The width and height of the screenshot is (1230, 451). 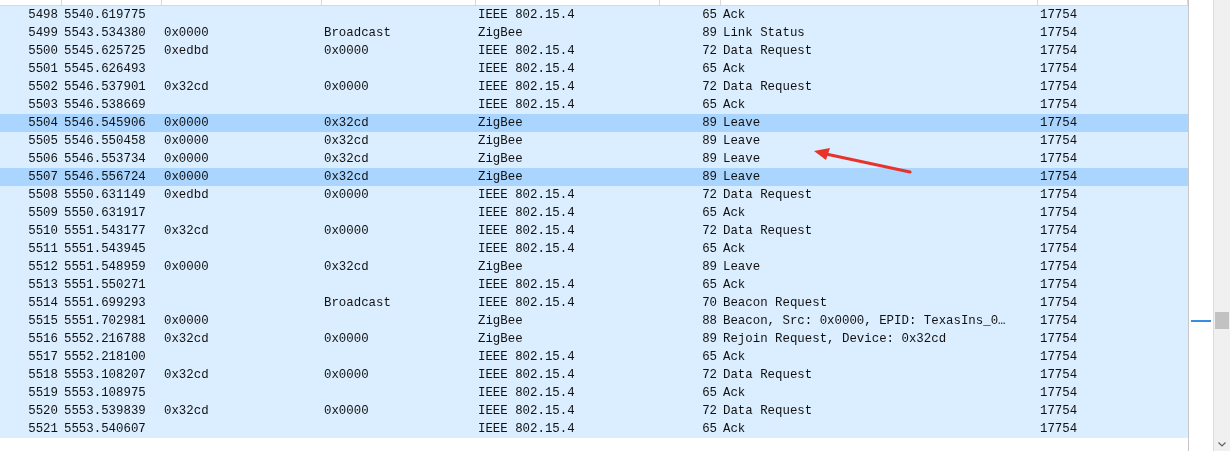 What do you see at coordinates (1222, 444) in the screenshot?
I see `scroll-down-icon` at bounding box center [1222, 444].